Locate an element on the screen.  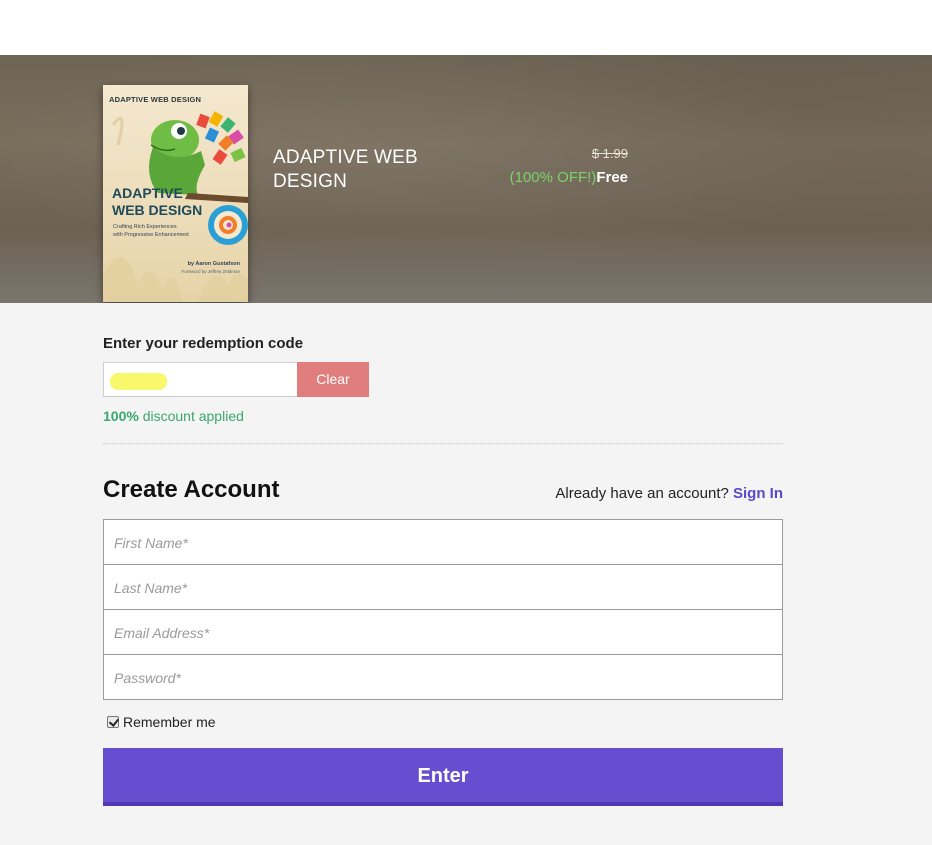
email-field: Email Address* is located at coordinates (443, 632).